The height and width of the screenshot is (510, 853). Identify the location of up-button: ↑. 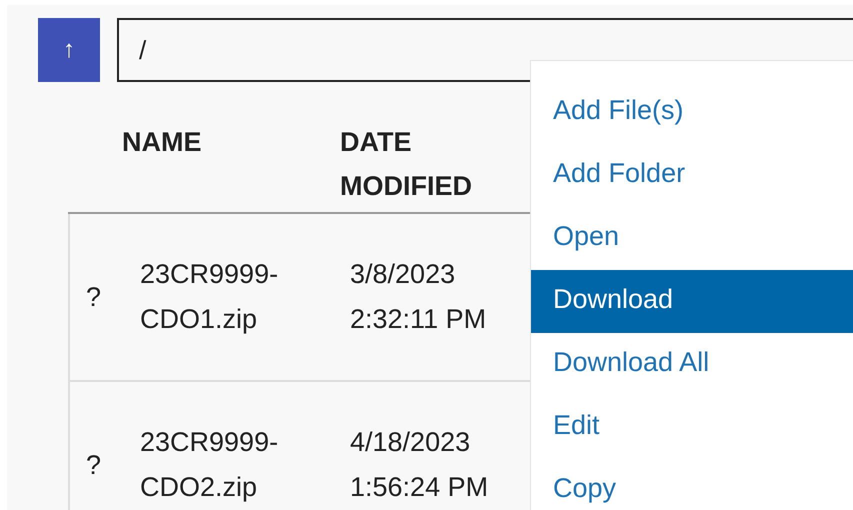
(69, 50).